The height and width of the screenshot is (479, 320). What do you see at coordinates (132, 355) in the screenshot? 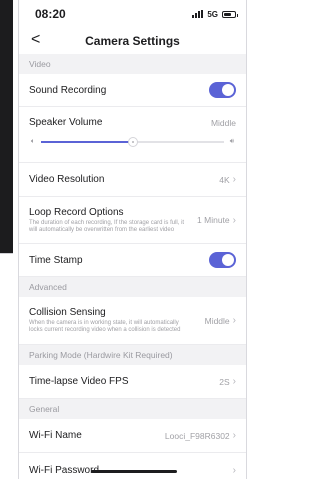
I see `section-header-parking: Parking Mode (Hardwire Kit Required)` at bounding box center [132, 355].